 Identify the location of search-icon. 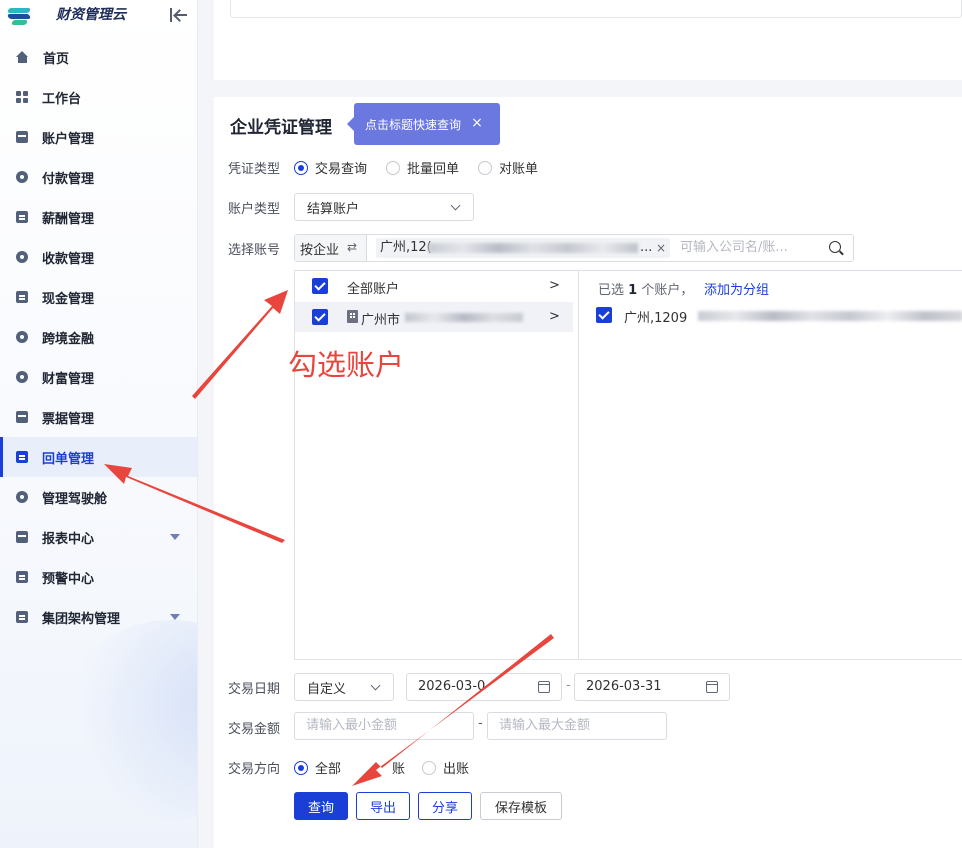
(835, 247).